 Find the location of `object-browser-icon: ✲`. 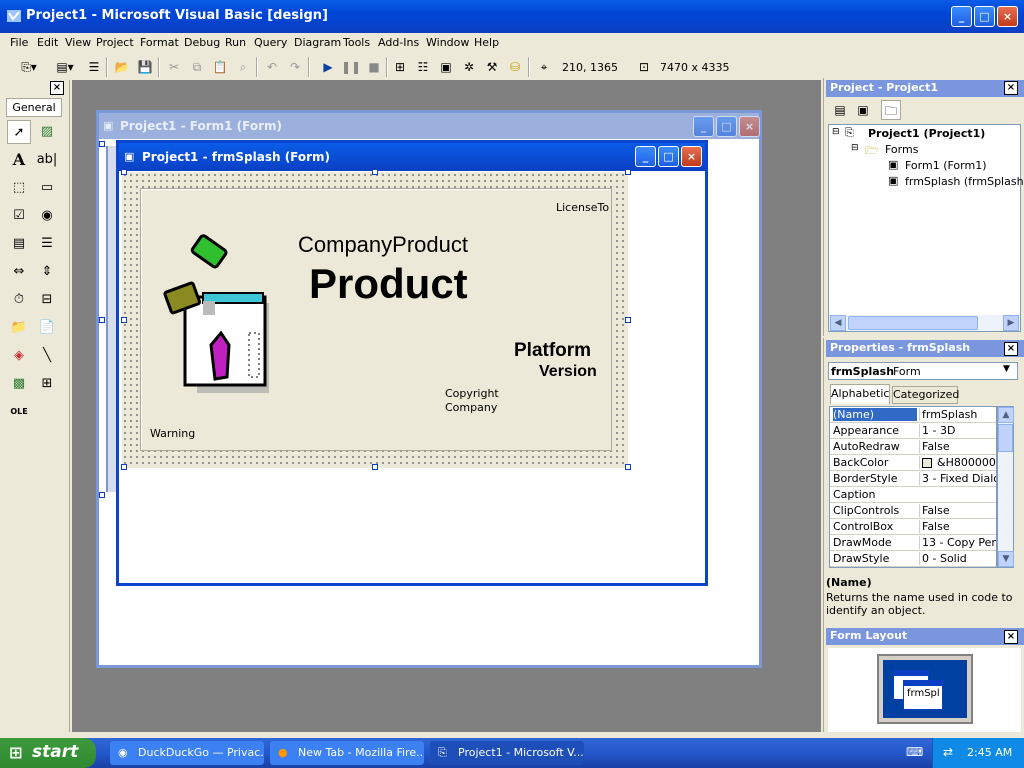

object-browser-icon: ✲ is located at coordinates (469, 67).